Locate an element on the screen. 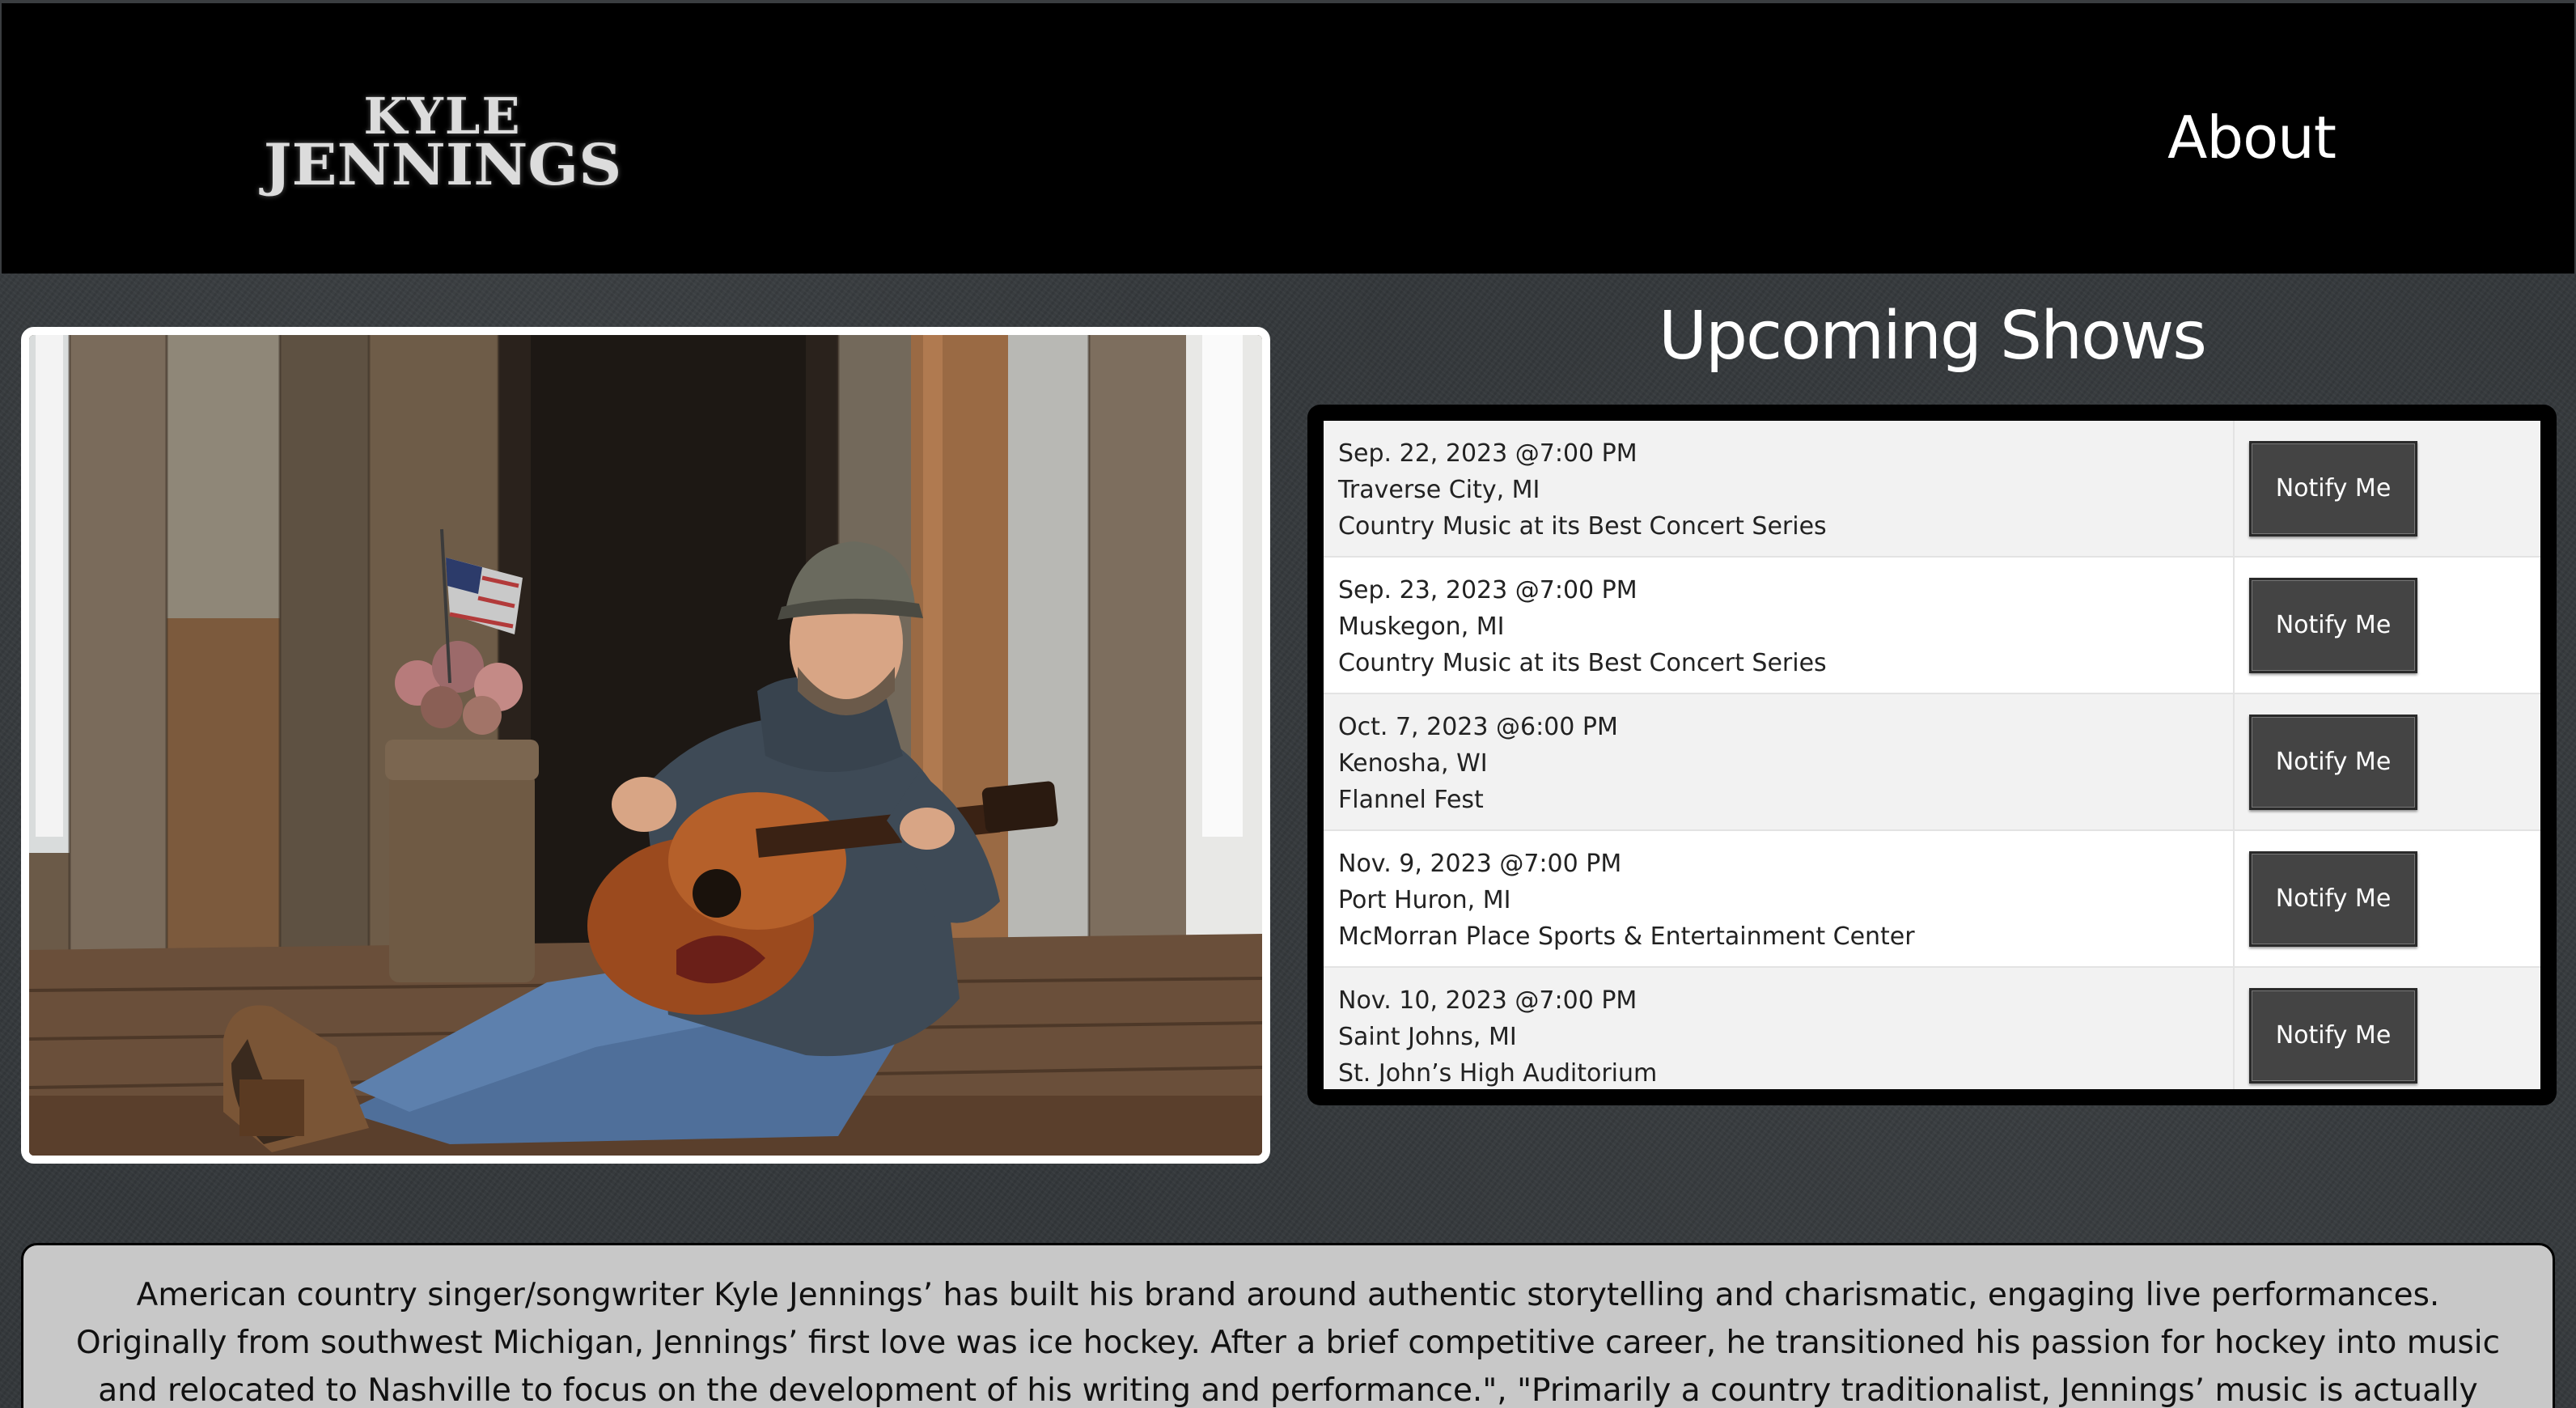 This screenshot has width=2576, height=1408. upcoming-shows-title: Upcoming Shows is located at coordinates (1932, 337).